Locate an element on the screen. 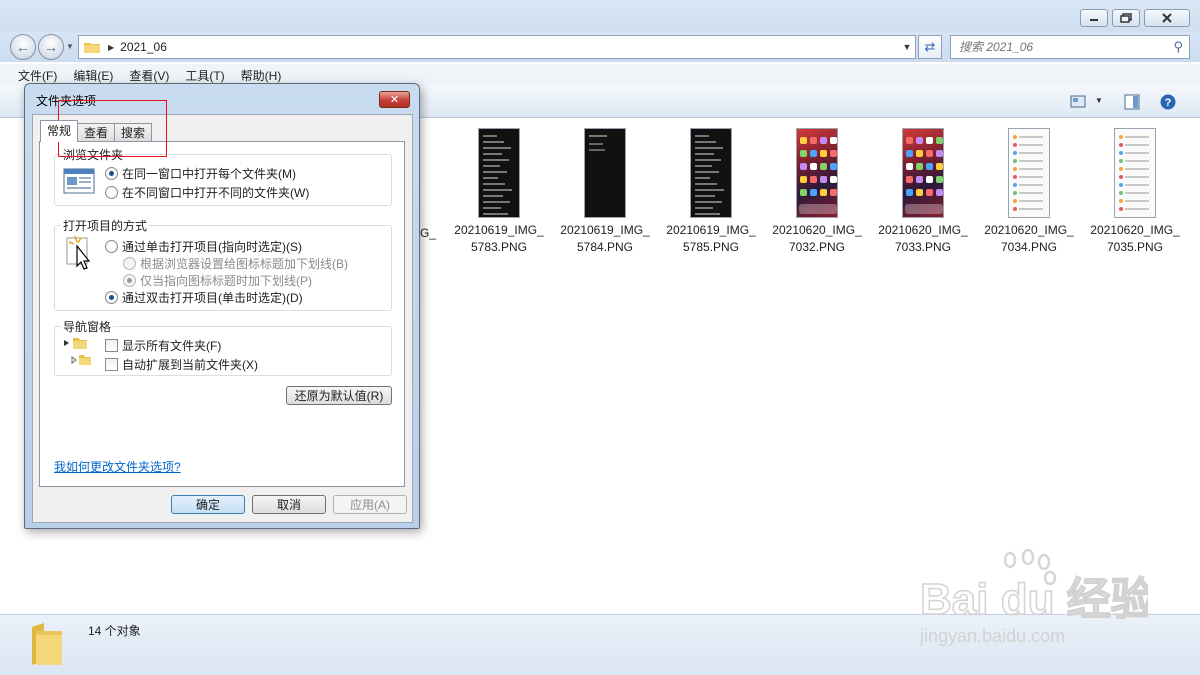 This screenshot has height=675, width=1200. apply-button: 应用(A) is located at coordinates (370, 504).